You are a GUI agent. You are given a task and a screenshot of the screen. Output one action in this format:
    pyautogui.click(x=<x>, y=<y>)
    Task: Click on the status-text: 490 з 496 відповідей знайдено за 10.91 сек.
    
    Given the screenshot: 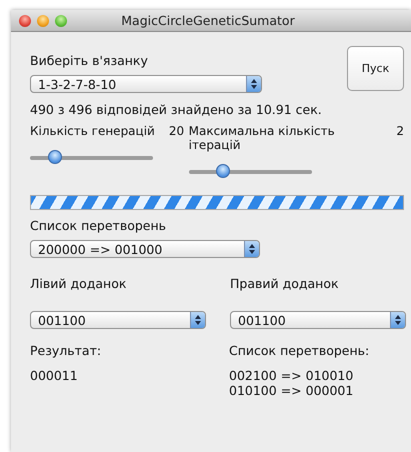 What is the action you would take?
    pyautogui.click(x=176, y=109)
    